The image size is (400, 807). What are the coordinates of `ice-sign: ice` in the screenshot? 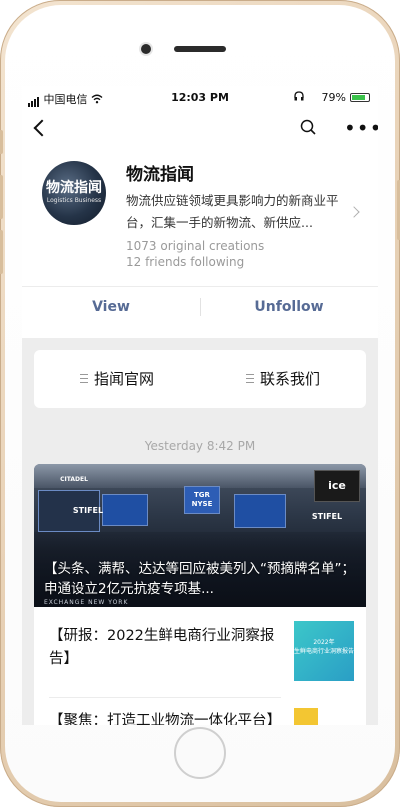 It's located at (337, 486).